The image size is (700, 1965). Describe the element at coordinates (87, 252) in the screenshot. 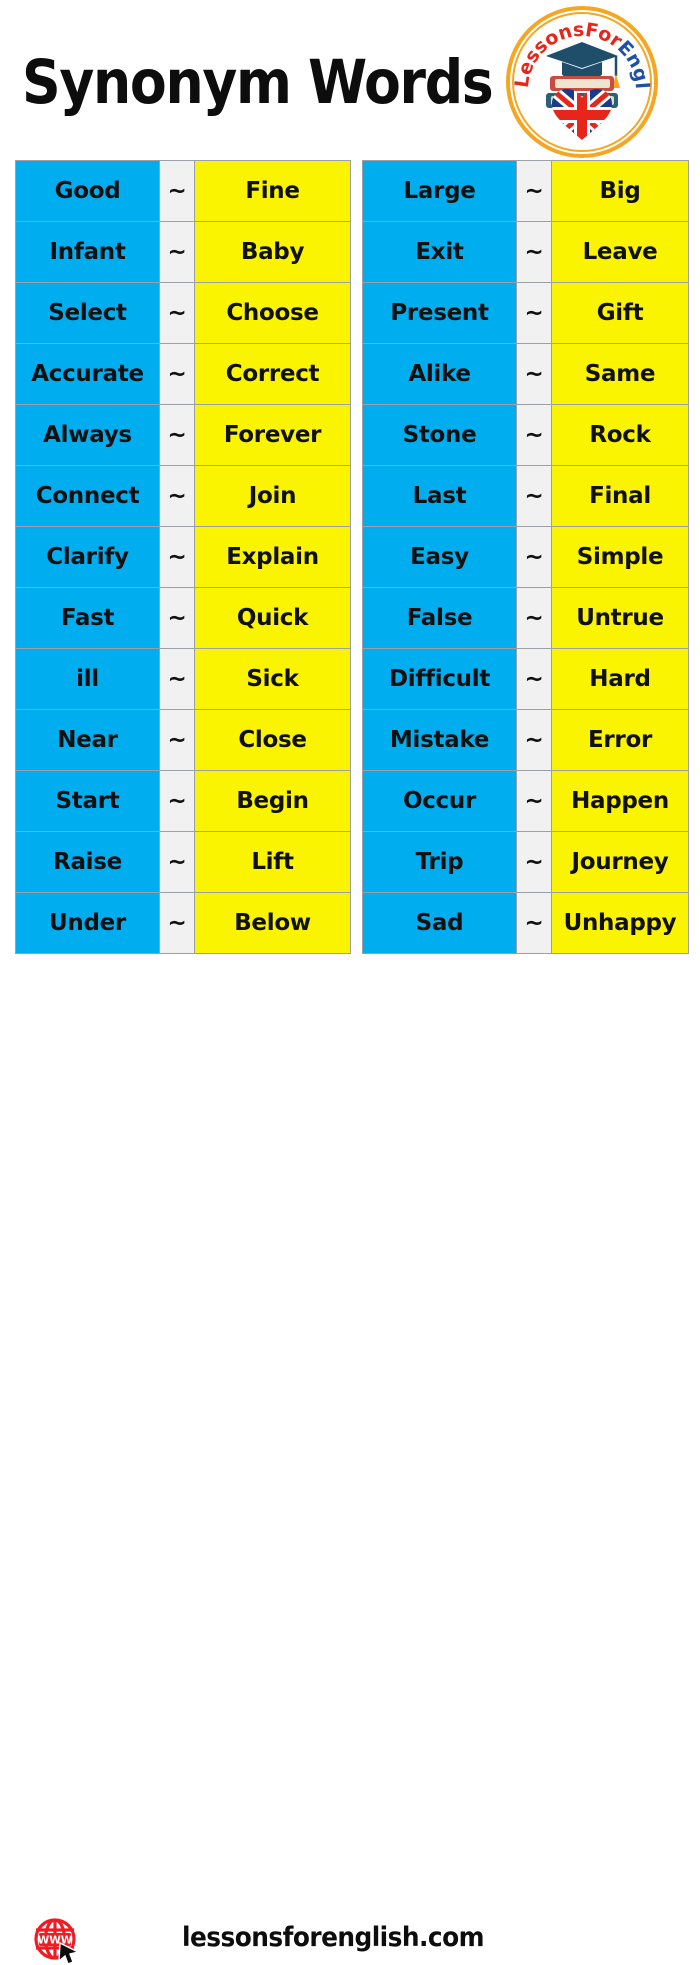

I see `word-cell: Infant` at that location.